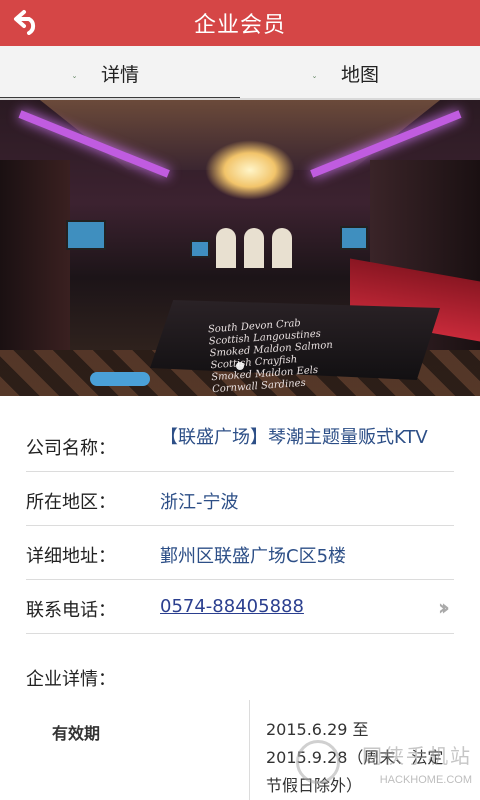 Image resolution: width=480 pixels, height=800 pixels. What do you see at coordinates (307, 606) in the screenshot?
I see `phone-link: 0574-88405888` at bounding box center [307, 606].